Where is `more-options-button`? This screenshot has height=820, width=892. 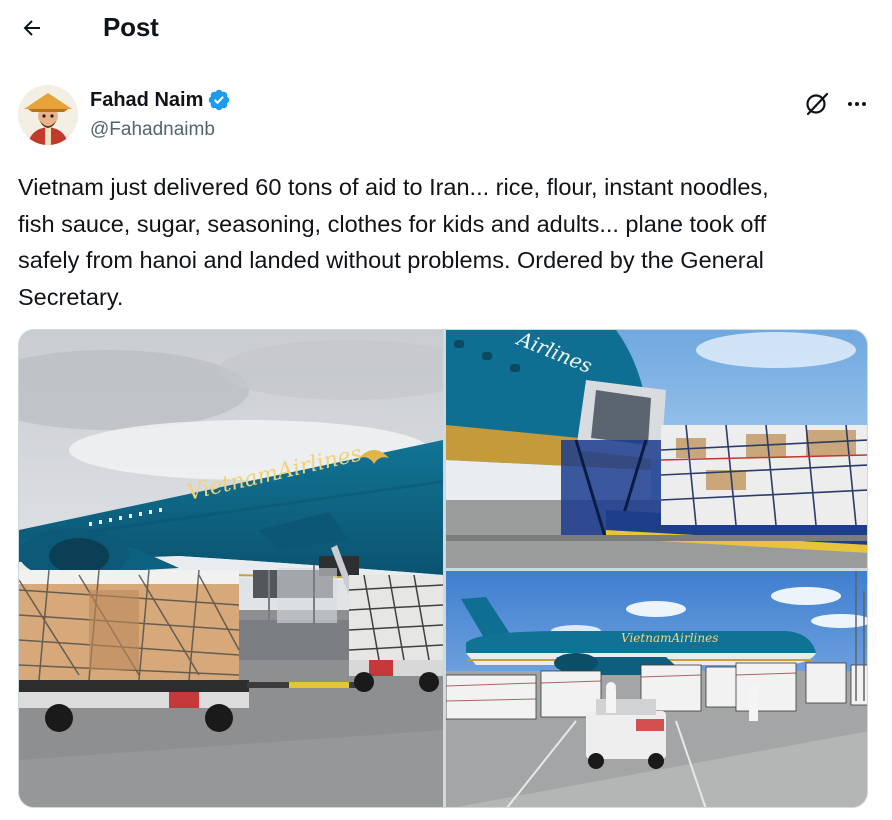
more-options-button is located at coordinates (857, 104).